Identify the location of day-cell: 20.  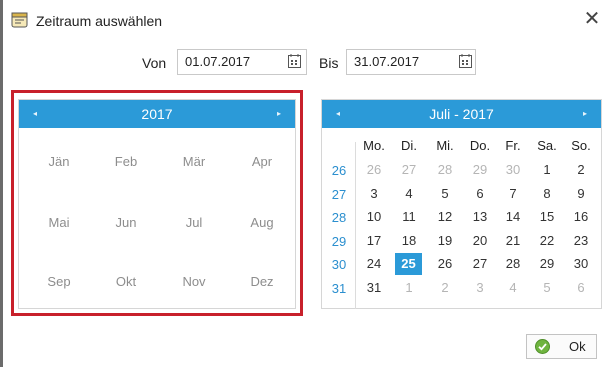
(480, 241).